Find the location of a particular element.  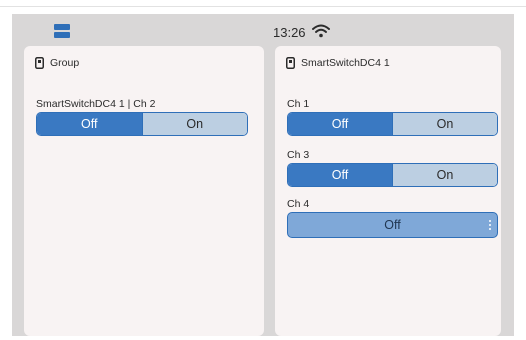

group-toggle: Off On is located at coordinates (142, 124).